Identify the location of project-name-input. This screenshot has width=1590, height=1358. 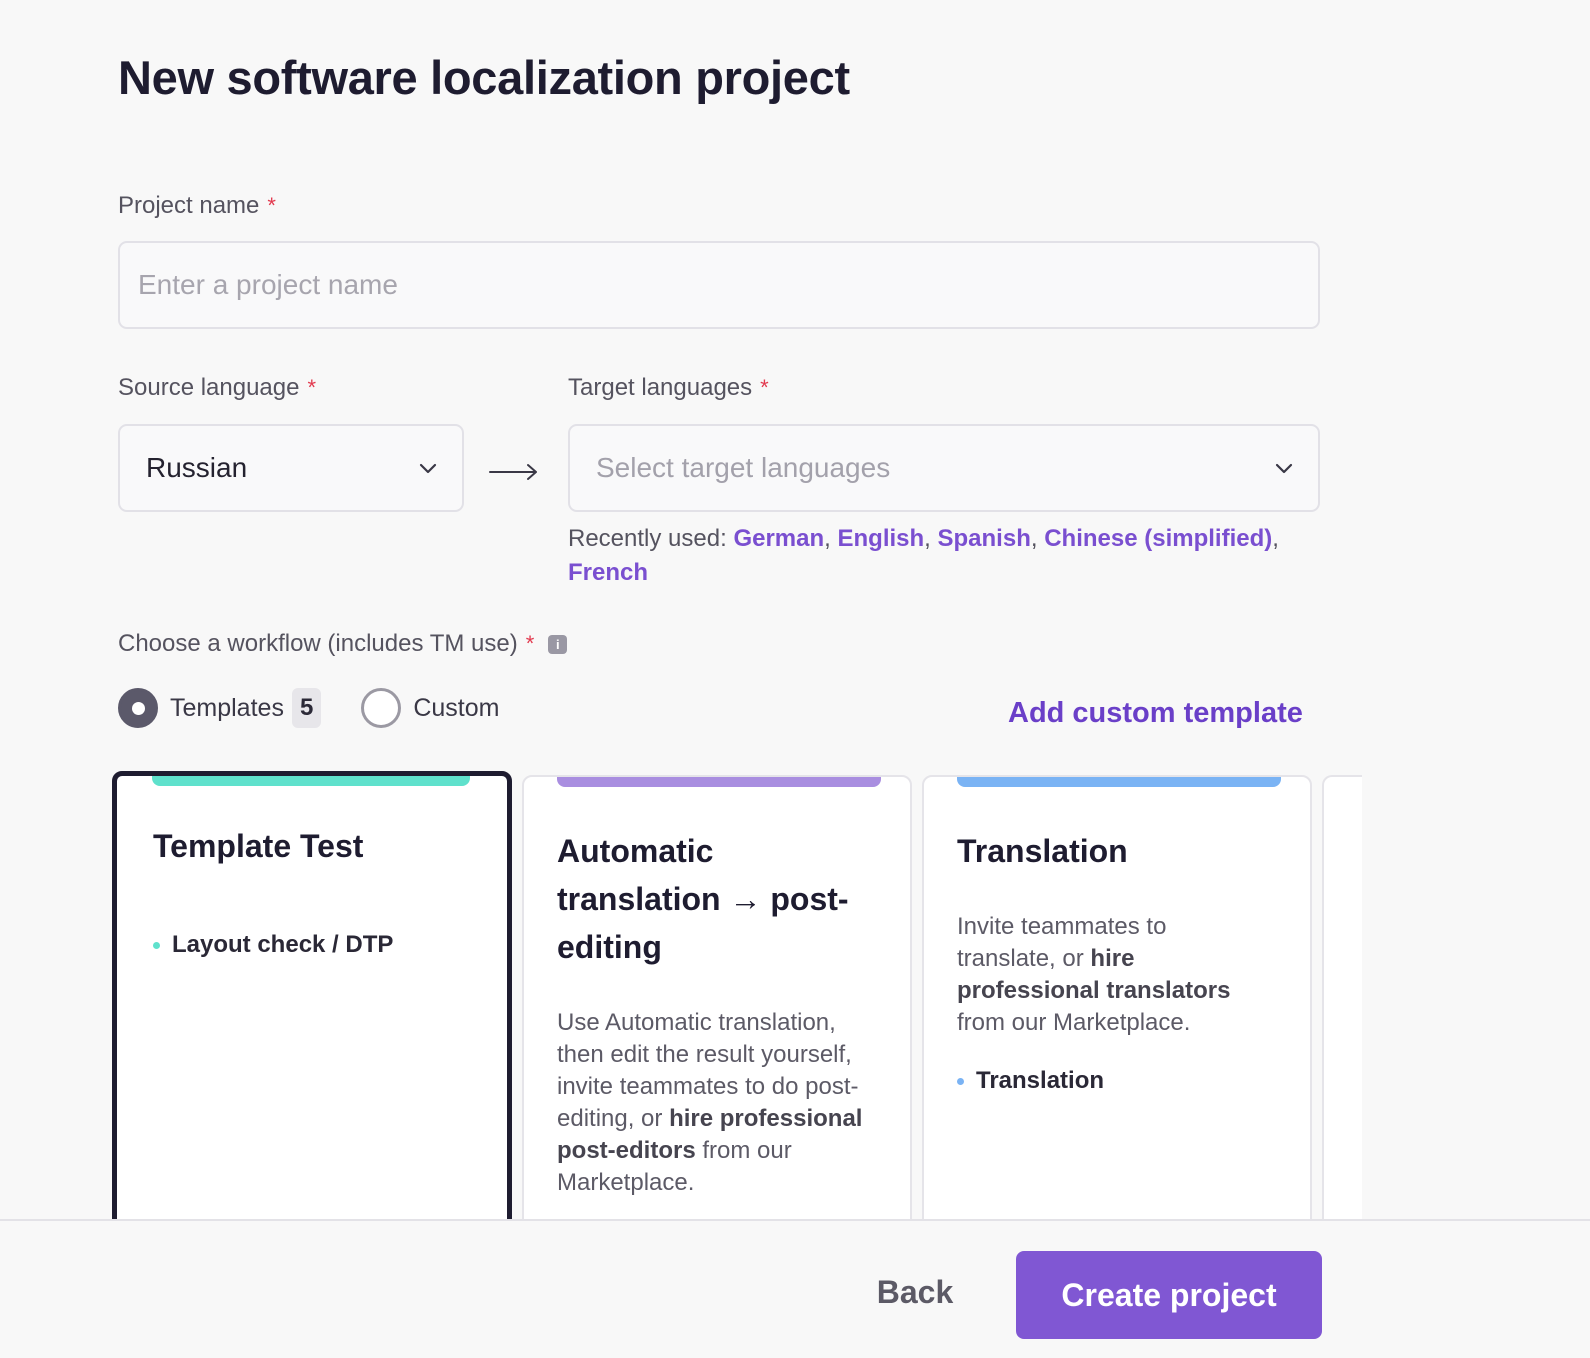
(719, 285).